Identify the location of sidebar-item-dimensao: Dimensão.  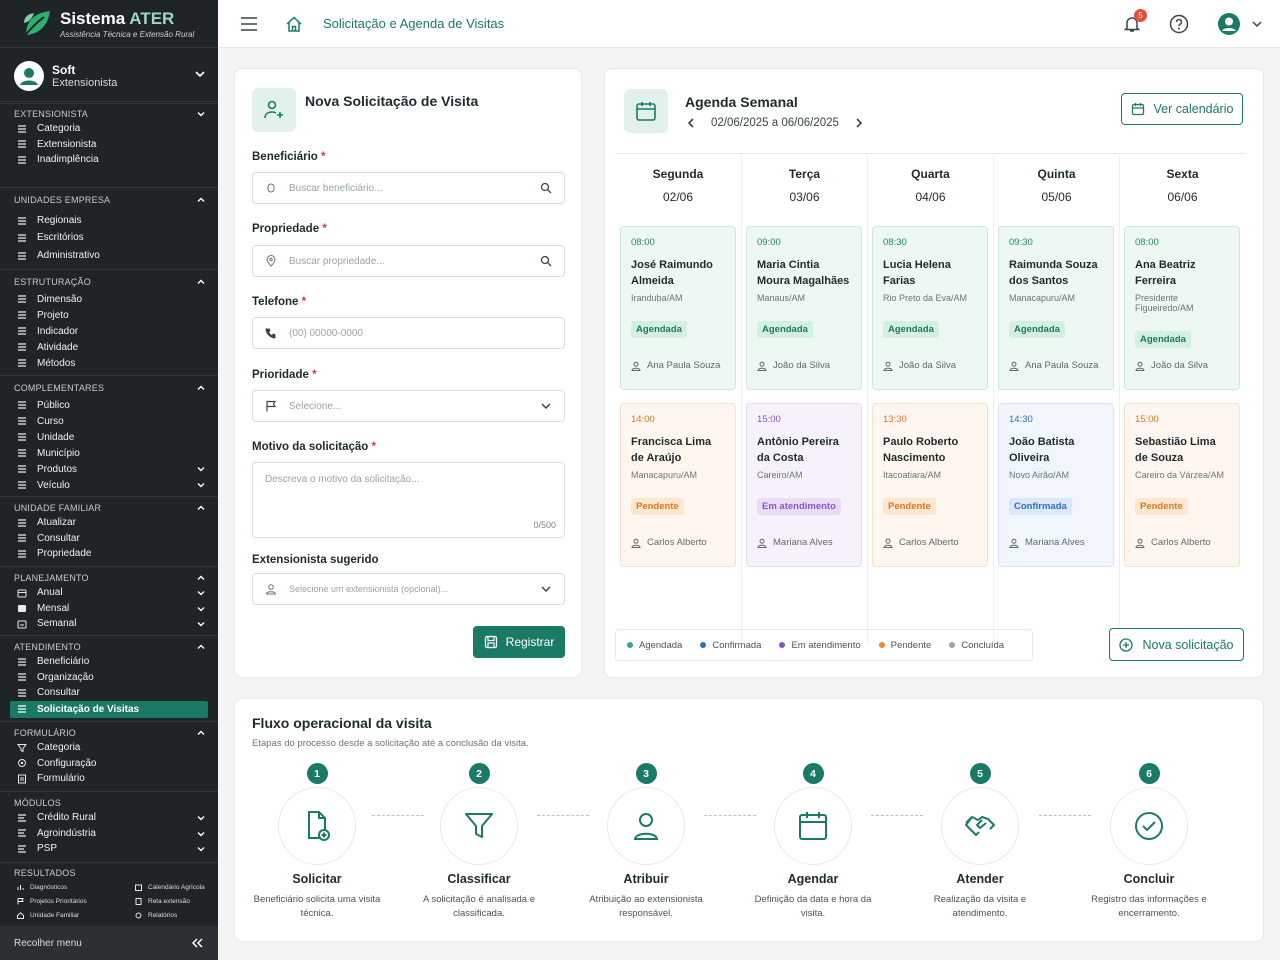
(109, 299).